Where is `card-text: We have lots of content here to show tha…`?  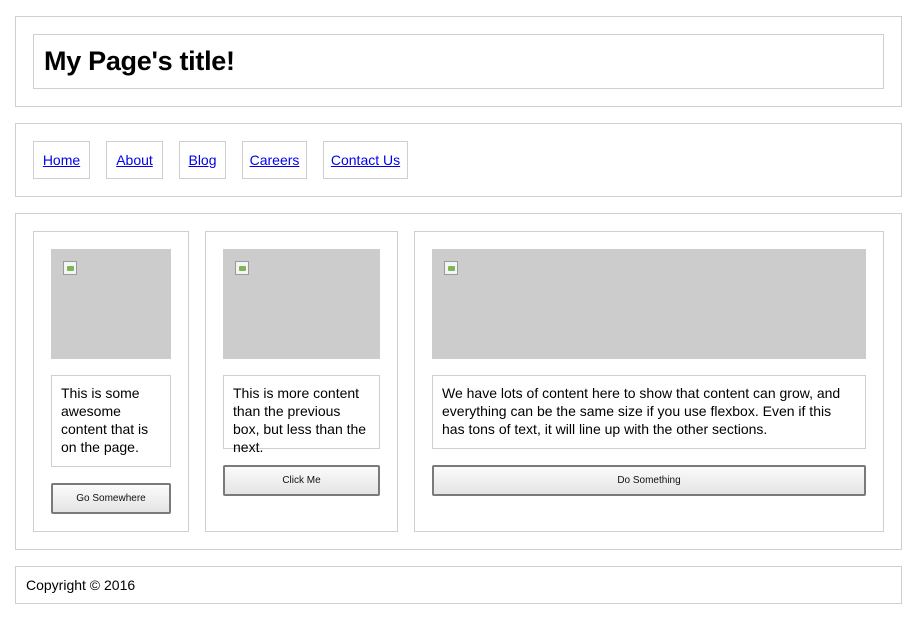
card-text: We have lots of content here to show tha… is located at coordinates (649, 412).